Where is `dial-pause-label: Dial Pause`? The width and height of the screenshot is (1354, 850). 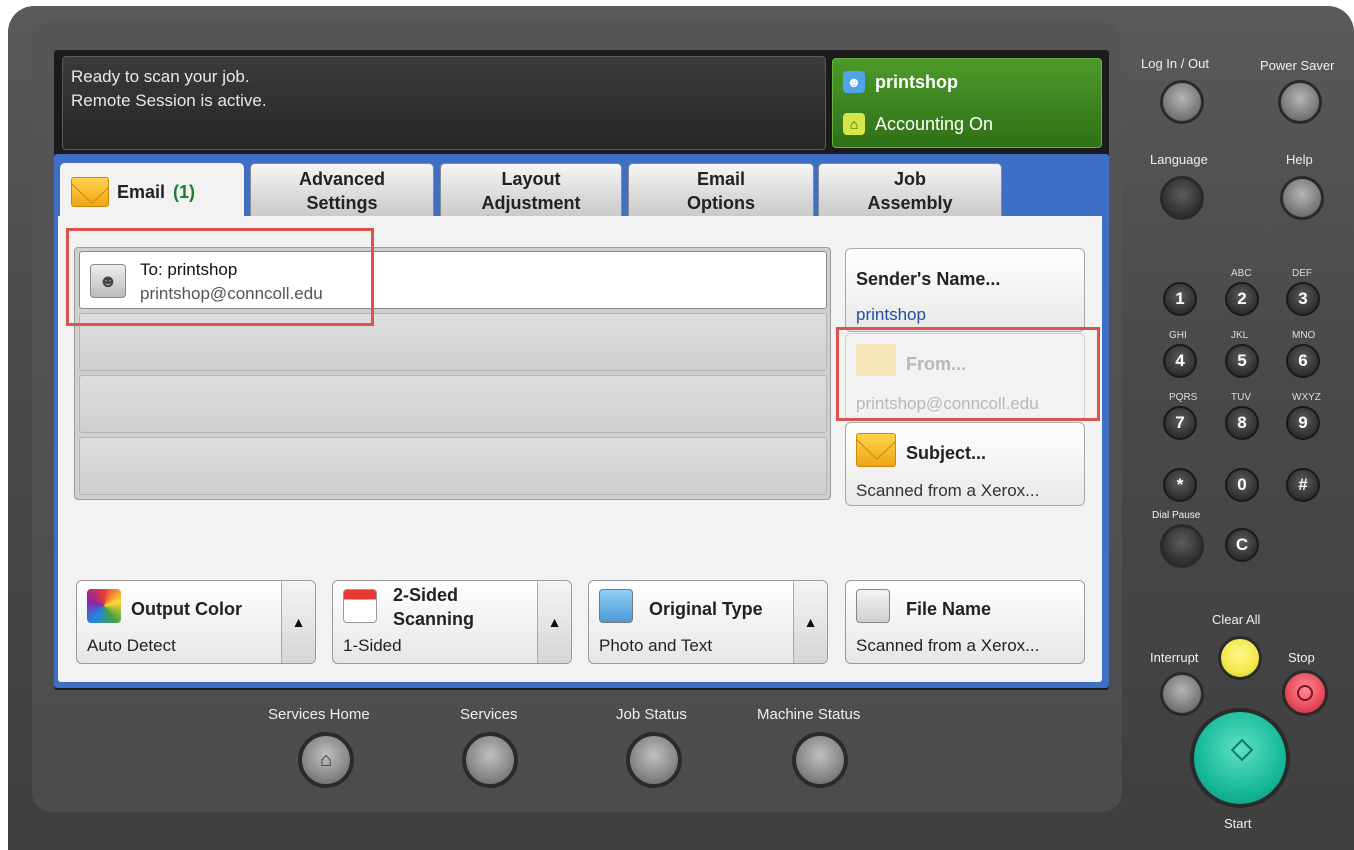
dial-pause-label: Dial Pause is located at coordinates (1176, 515).